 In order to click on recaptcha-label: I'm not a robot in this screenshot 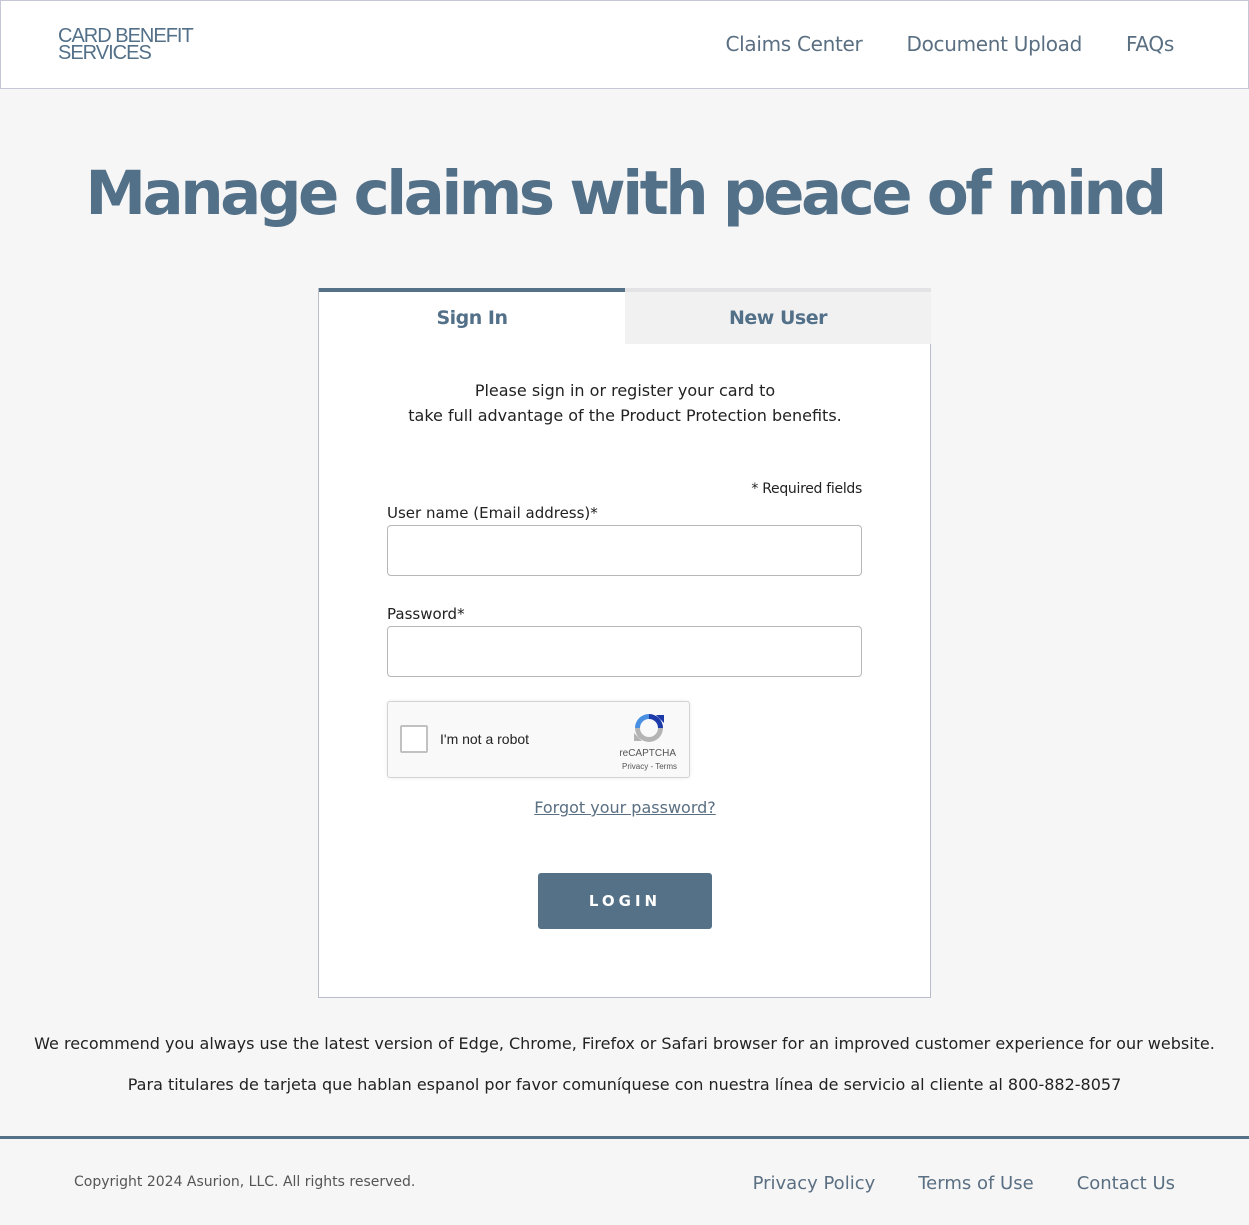, I will do `click(485, 739)`.